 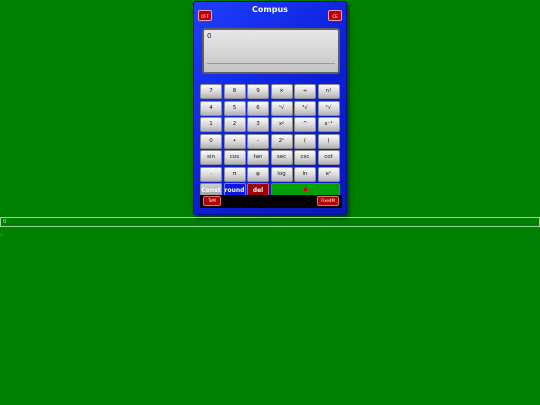 What do you see at coordinates (258, 141) in the screenshot?
I see `key-minus: -` at bounding box center [258, 141].